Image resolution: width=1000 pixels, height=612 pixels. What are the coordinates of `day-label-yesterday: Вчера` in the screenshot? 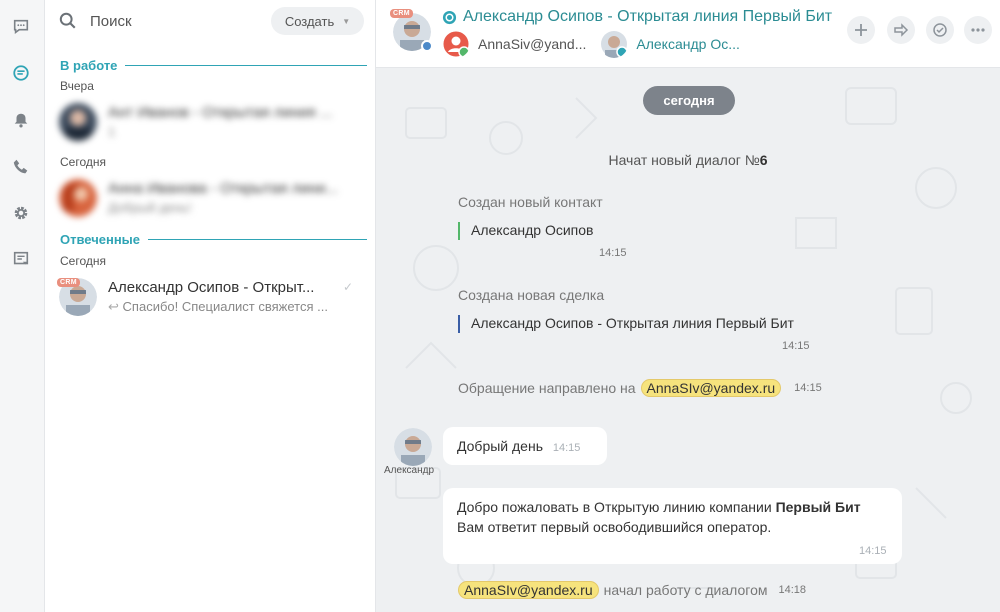 It's located at (77, 86).